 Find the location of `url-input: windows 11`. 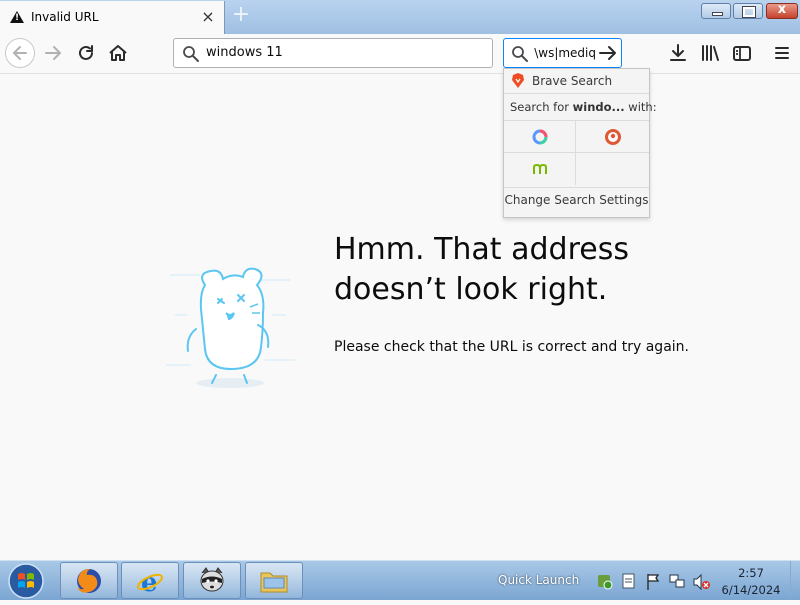

url-input: windows 11 is located at coordinates (244, 52).